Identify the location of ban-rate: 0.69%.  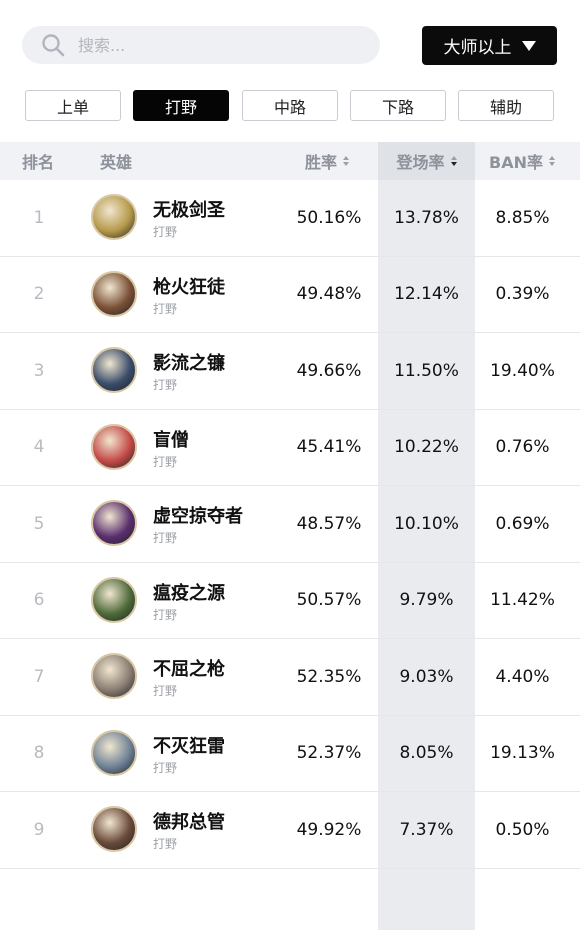
(522, 523).